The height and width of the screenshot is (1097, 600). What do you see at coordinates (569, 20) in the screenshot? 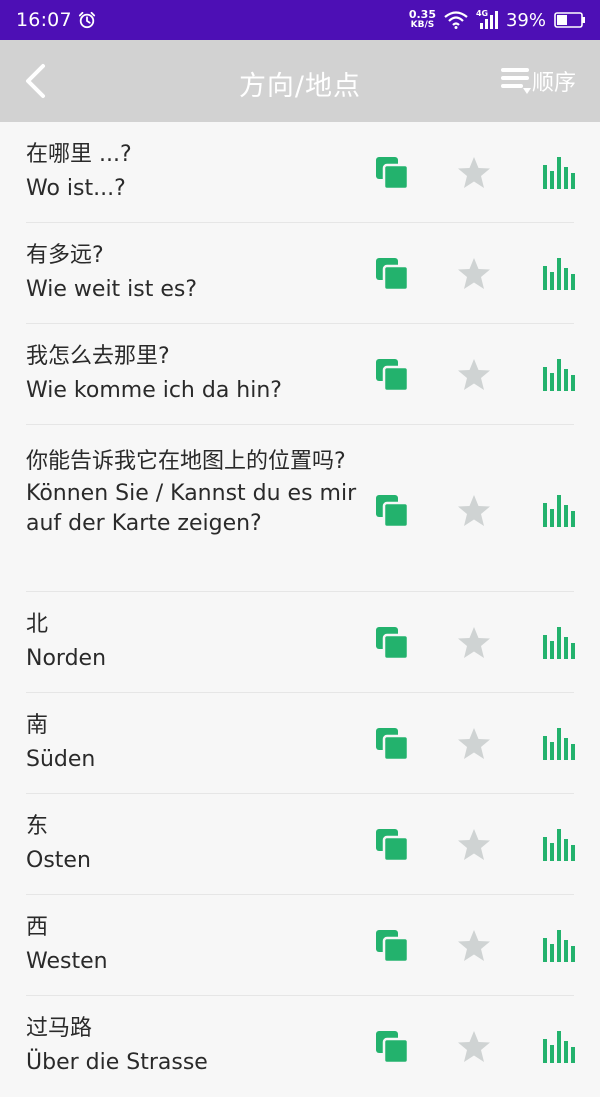
I see `battery-icon` at bounding box center [569, 20].